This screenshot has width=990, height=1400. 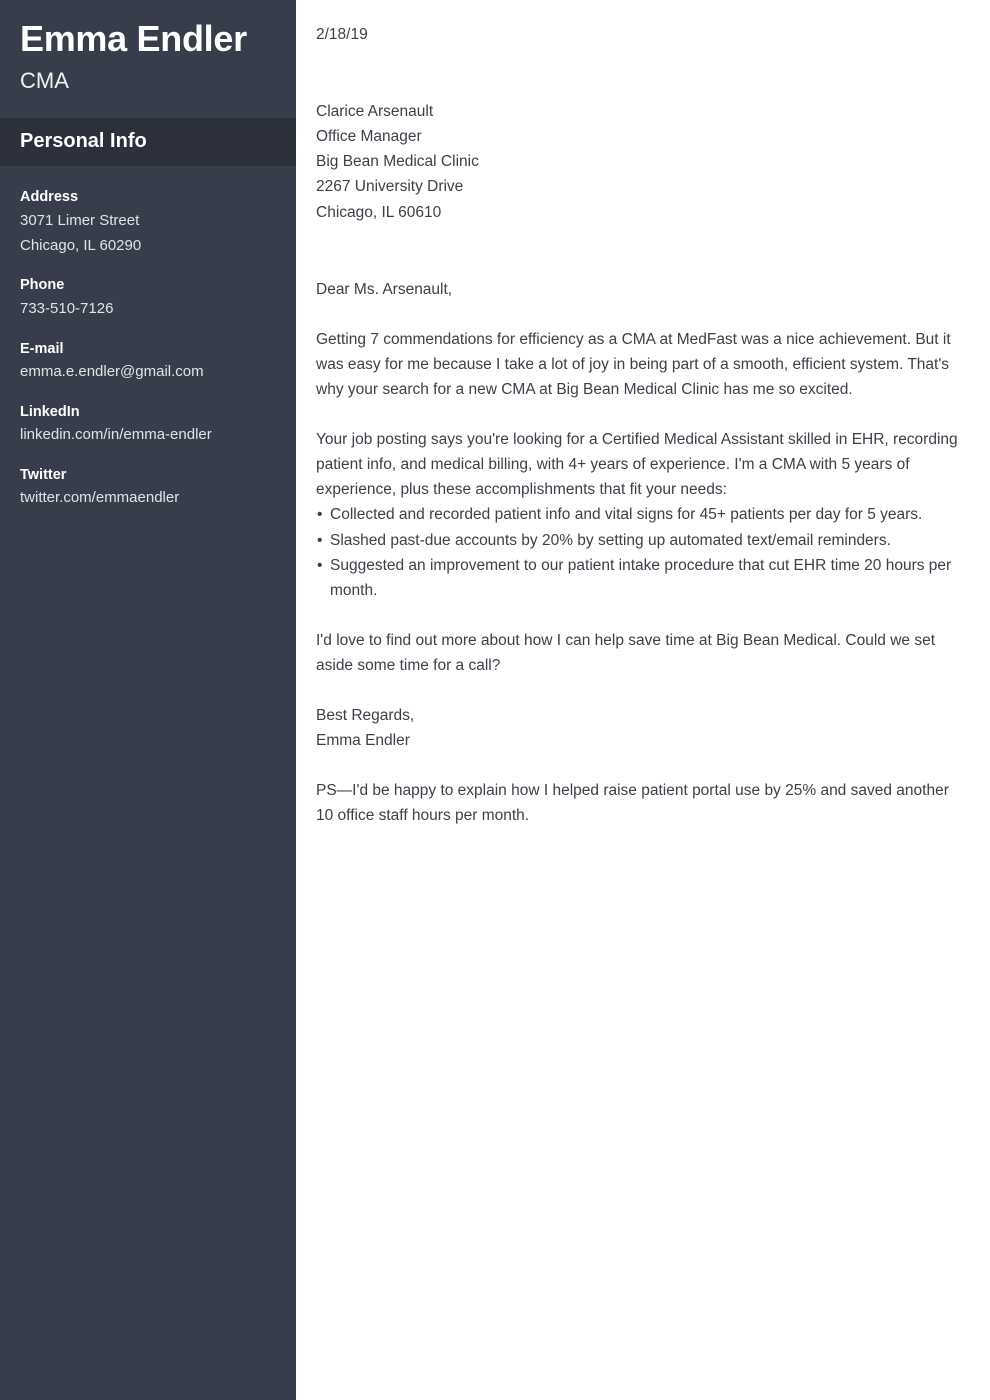 I want to click on signature-block: Best Regards, Emma Endler, so click(x=640, y=728).